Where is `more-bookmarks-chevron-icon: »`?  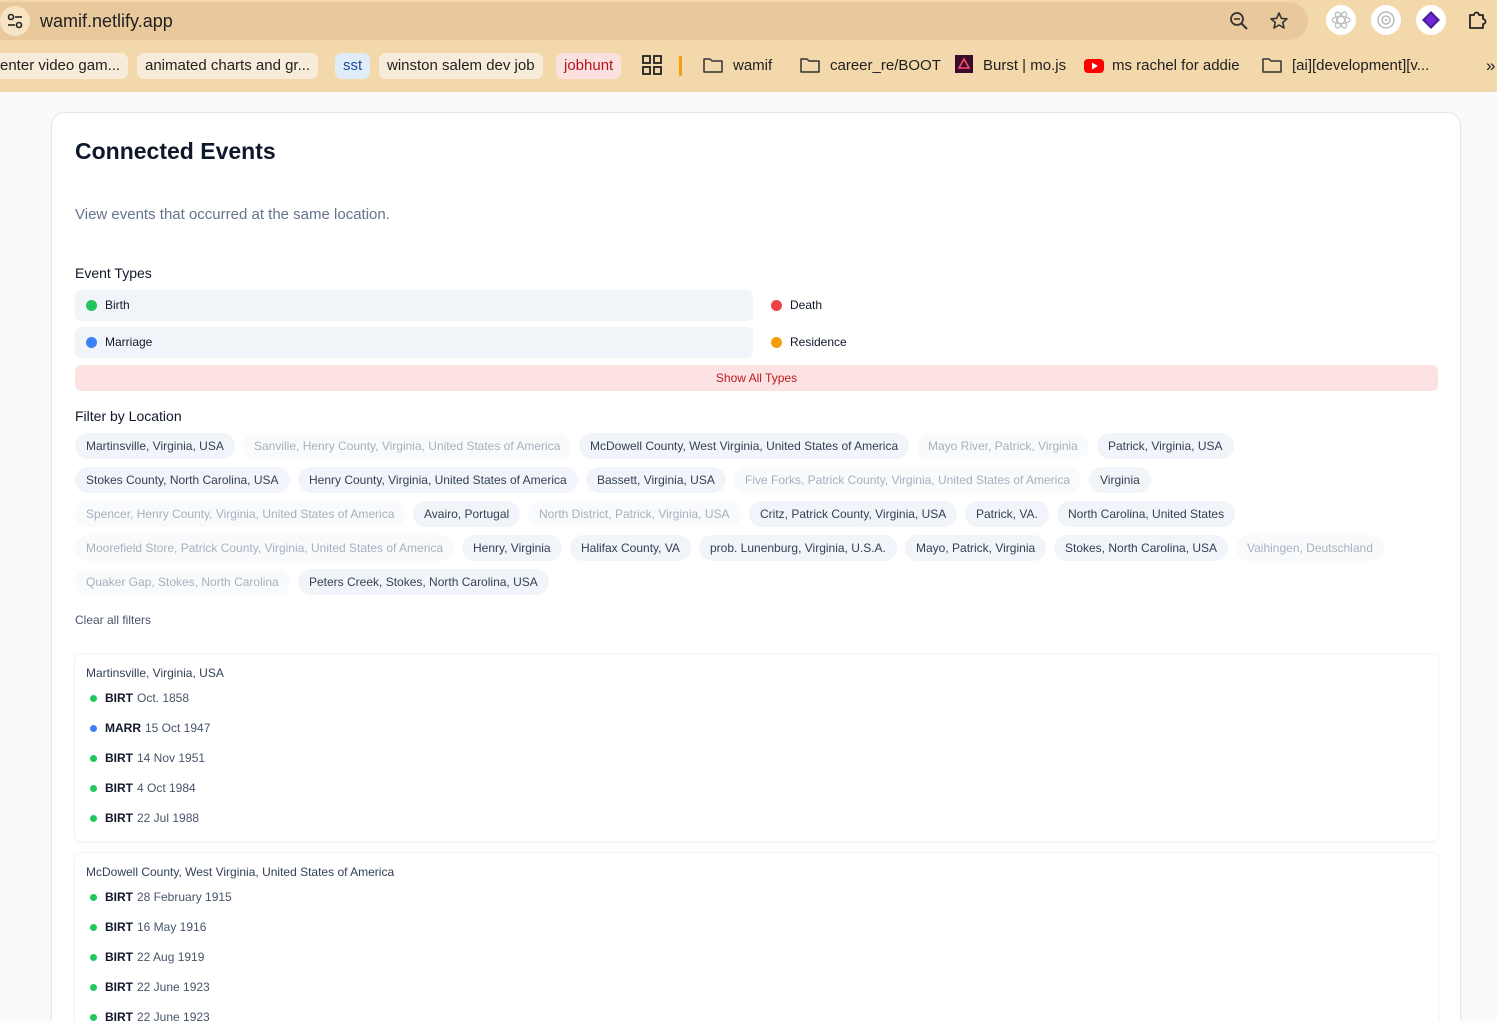
more-bookmarks-chevron-icon: » is located at coordinates (1490, 66).